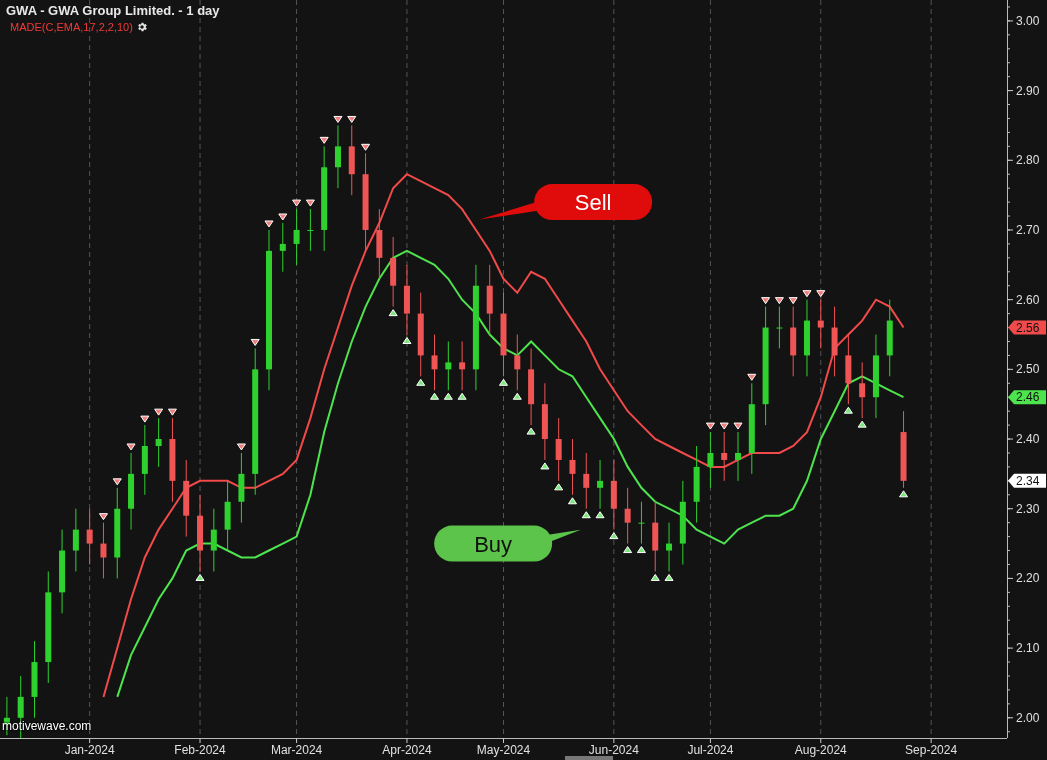  I want to click on date-axis-label: Mar-2024, so click(296, 750).